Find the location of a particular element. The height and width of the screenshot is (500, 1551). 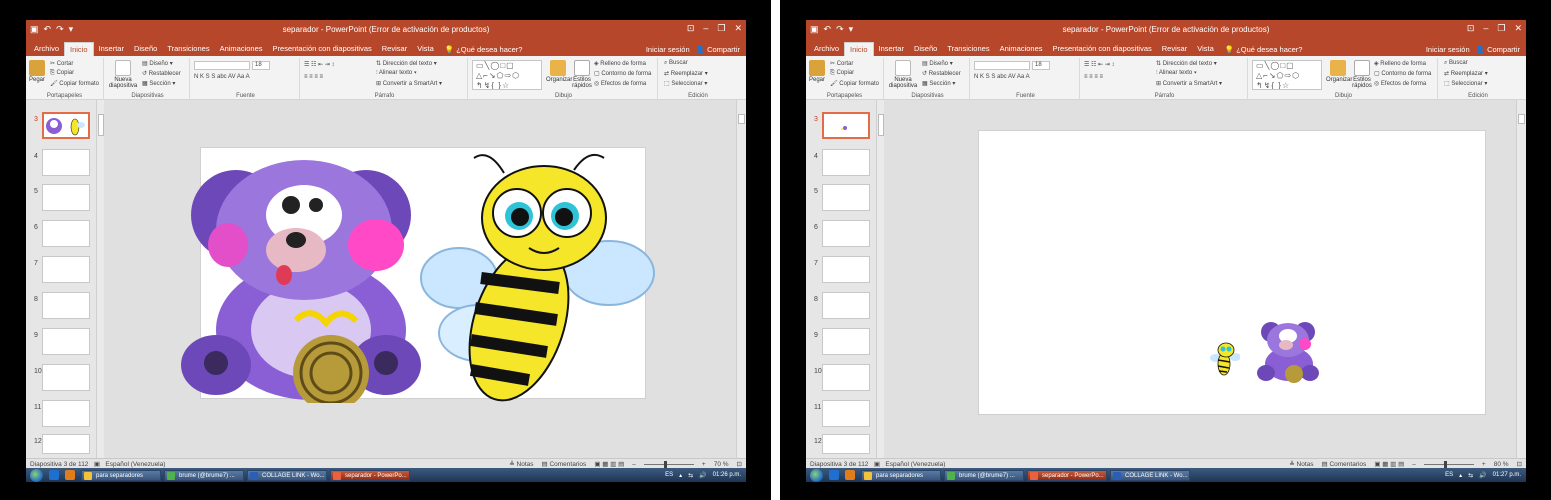

new-slide-button: Nueva diapositiva is located at coordinates (903, 74).